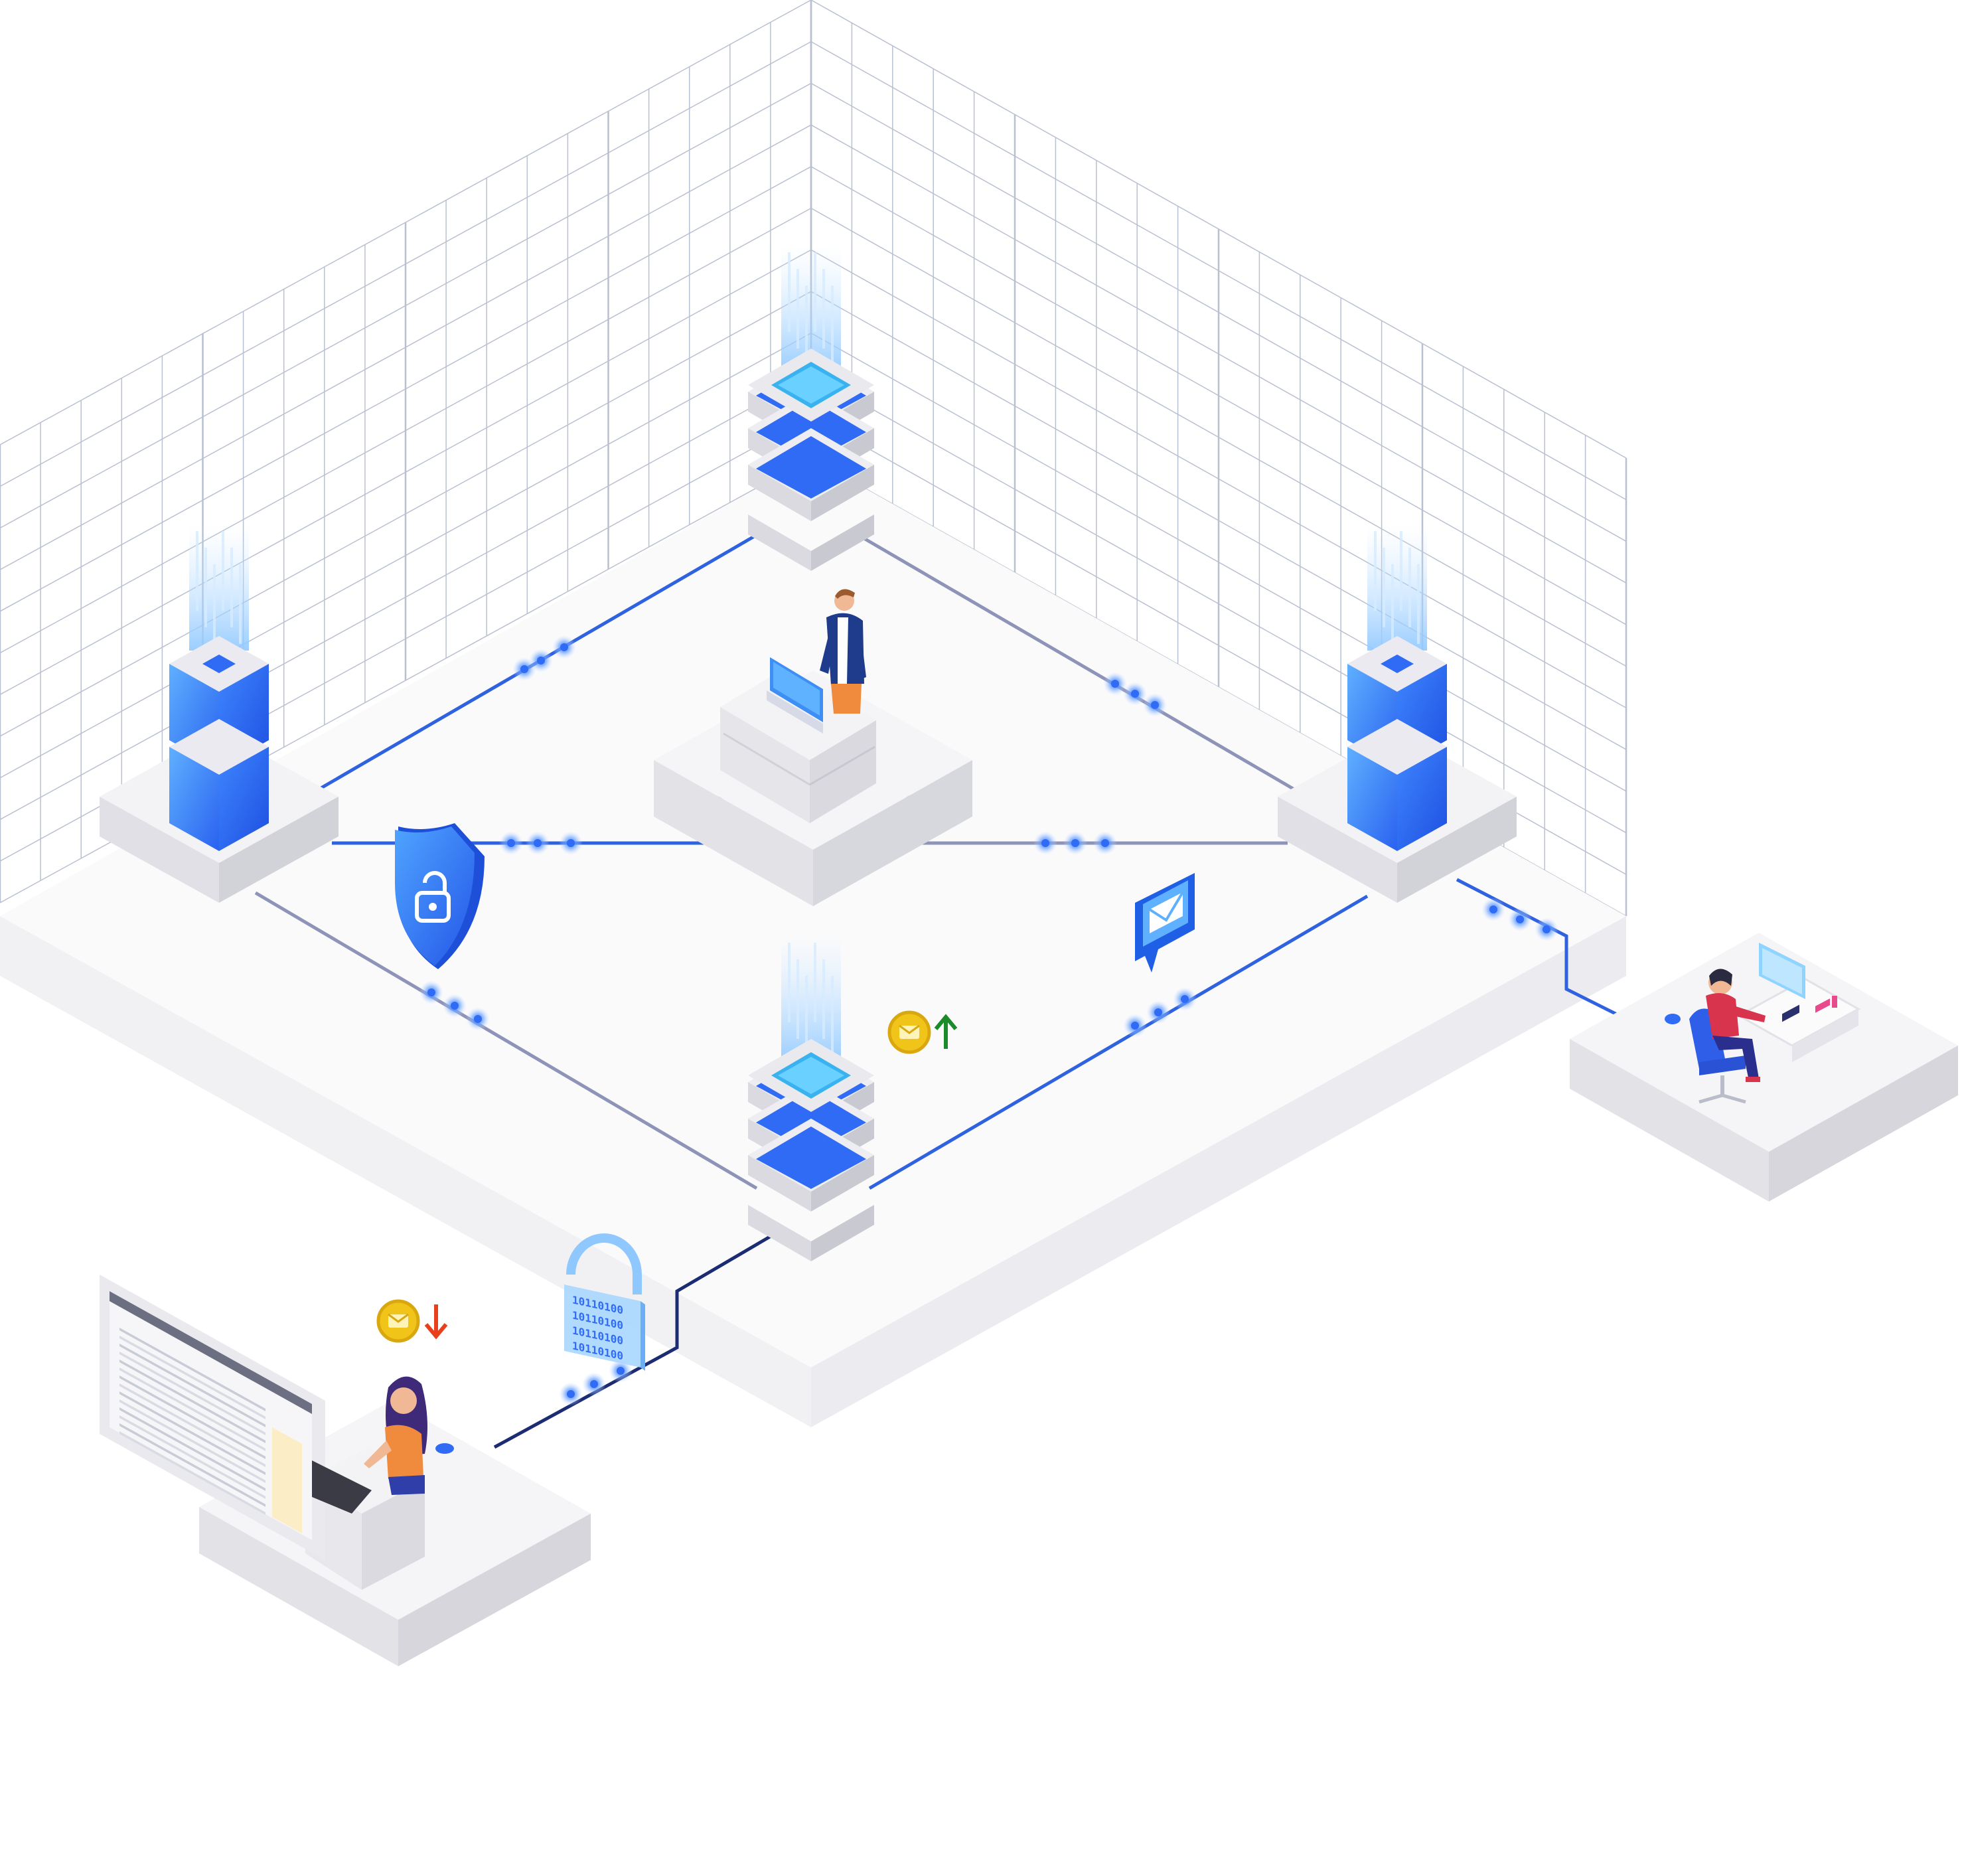 The height and width of the screenshot is (1876, 1962). What do you see at coordinates (1764, 1067) in the screenshot?
I see `client-desk-right` at bounding box center [1764, 1067].